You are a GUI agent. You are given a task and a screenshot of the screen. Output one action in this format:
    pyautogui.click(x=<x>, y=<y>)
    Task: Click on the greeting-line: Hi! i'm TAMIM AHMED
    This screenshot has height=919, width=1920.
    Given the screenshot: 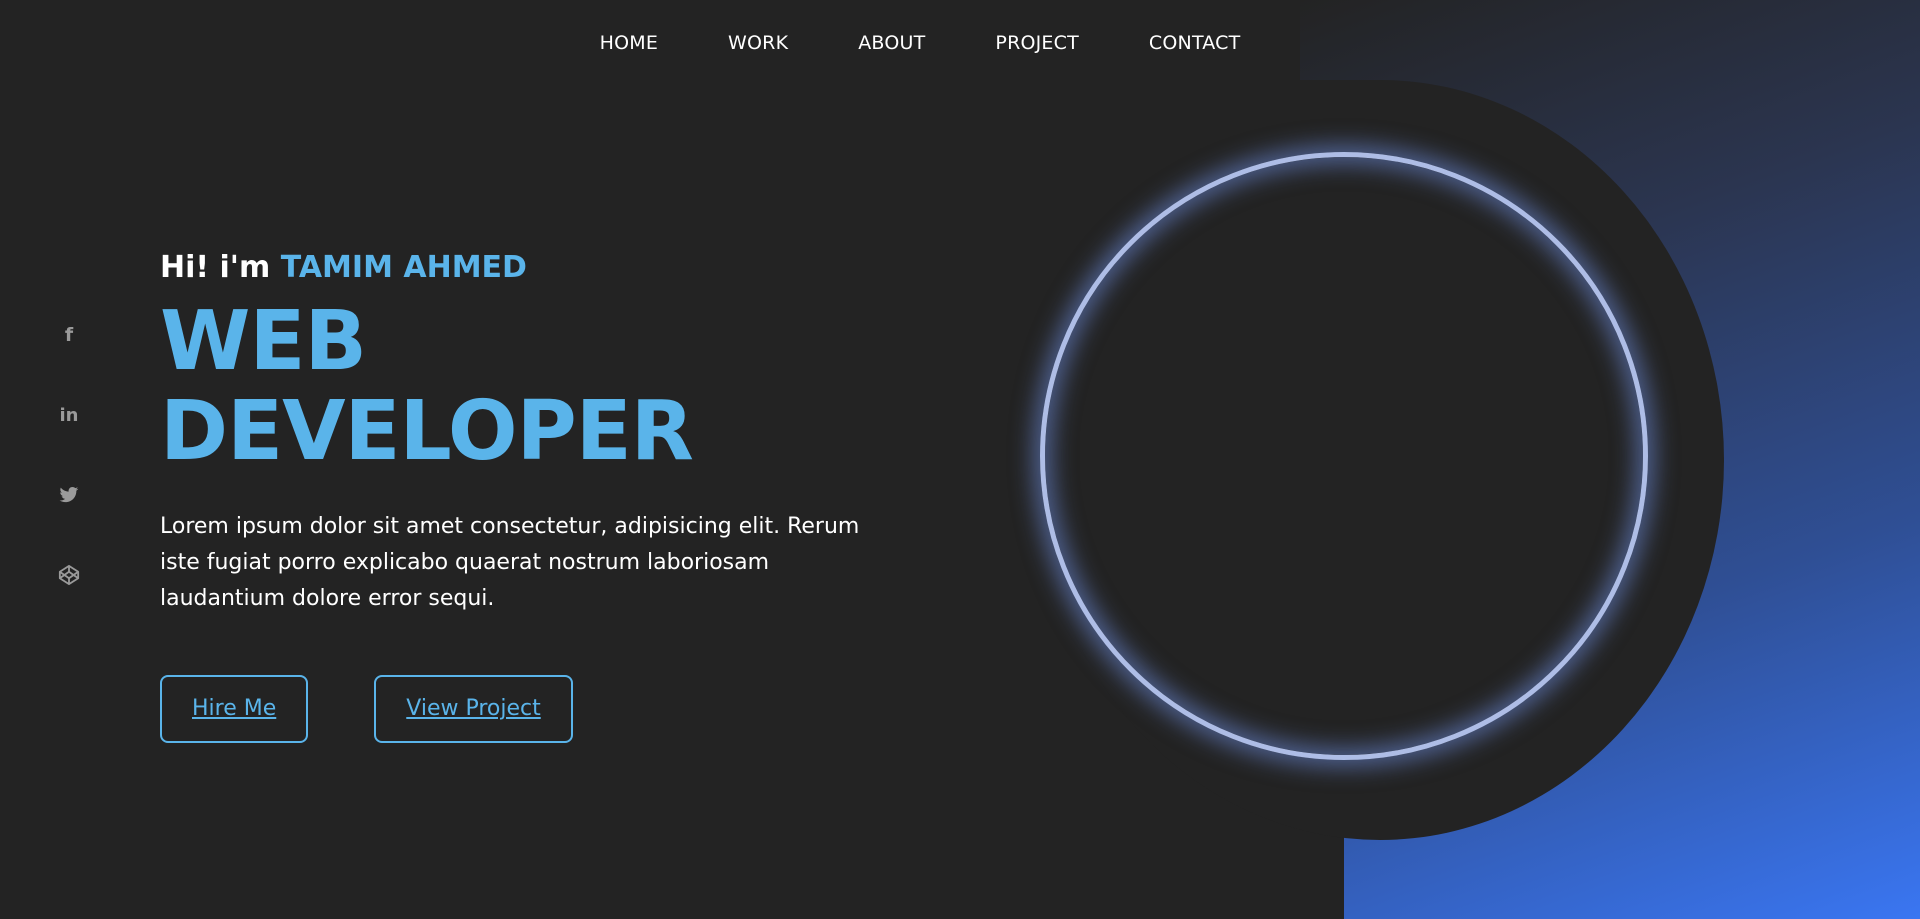 What is the action you would take?
    pyautogui.click(x=540, y=267)
    